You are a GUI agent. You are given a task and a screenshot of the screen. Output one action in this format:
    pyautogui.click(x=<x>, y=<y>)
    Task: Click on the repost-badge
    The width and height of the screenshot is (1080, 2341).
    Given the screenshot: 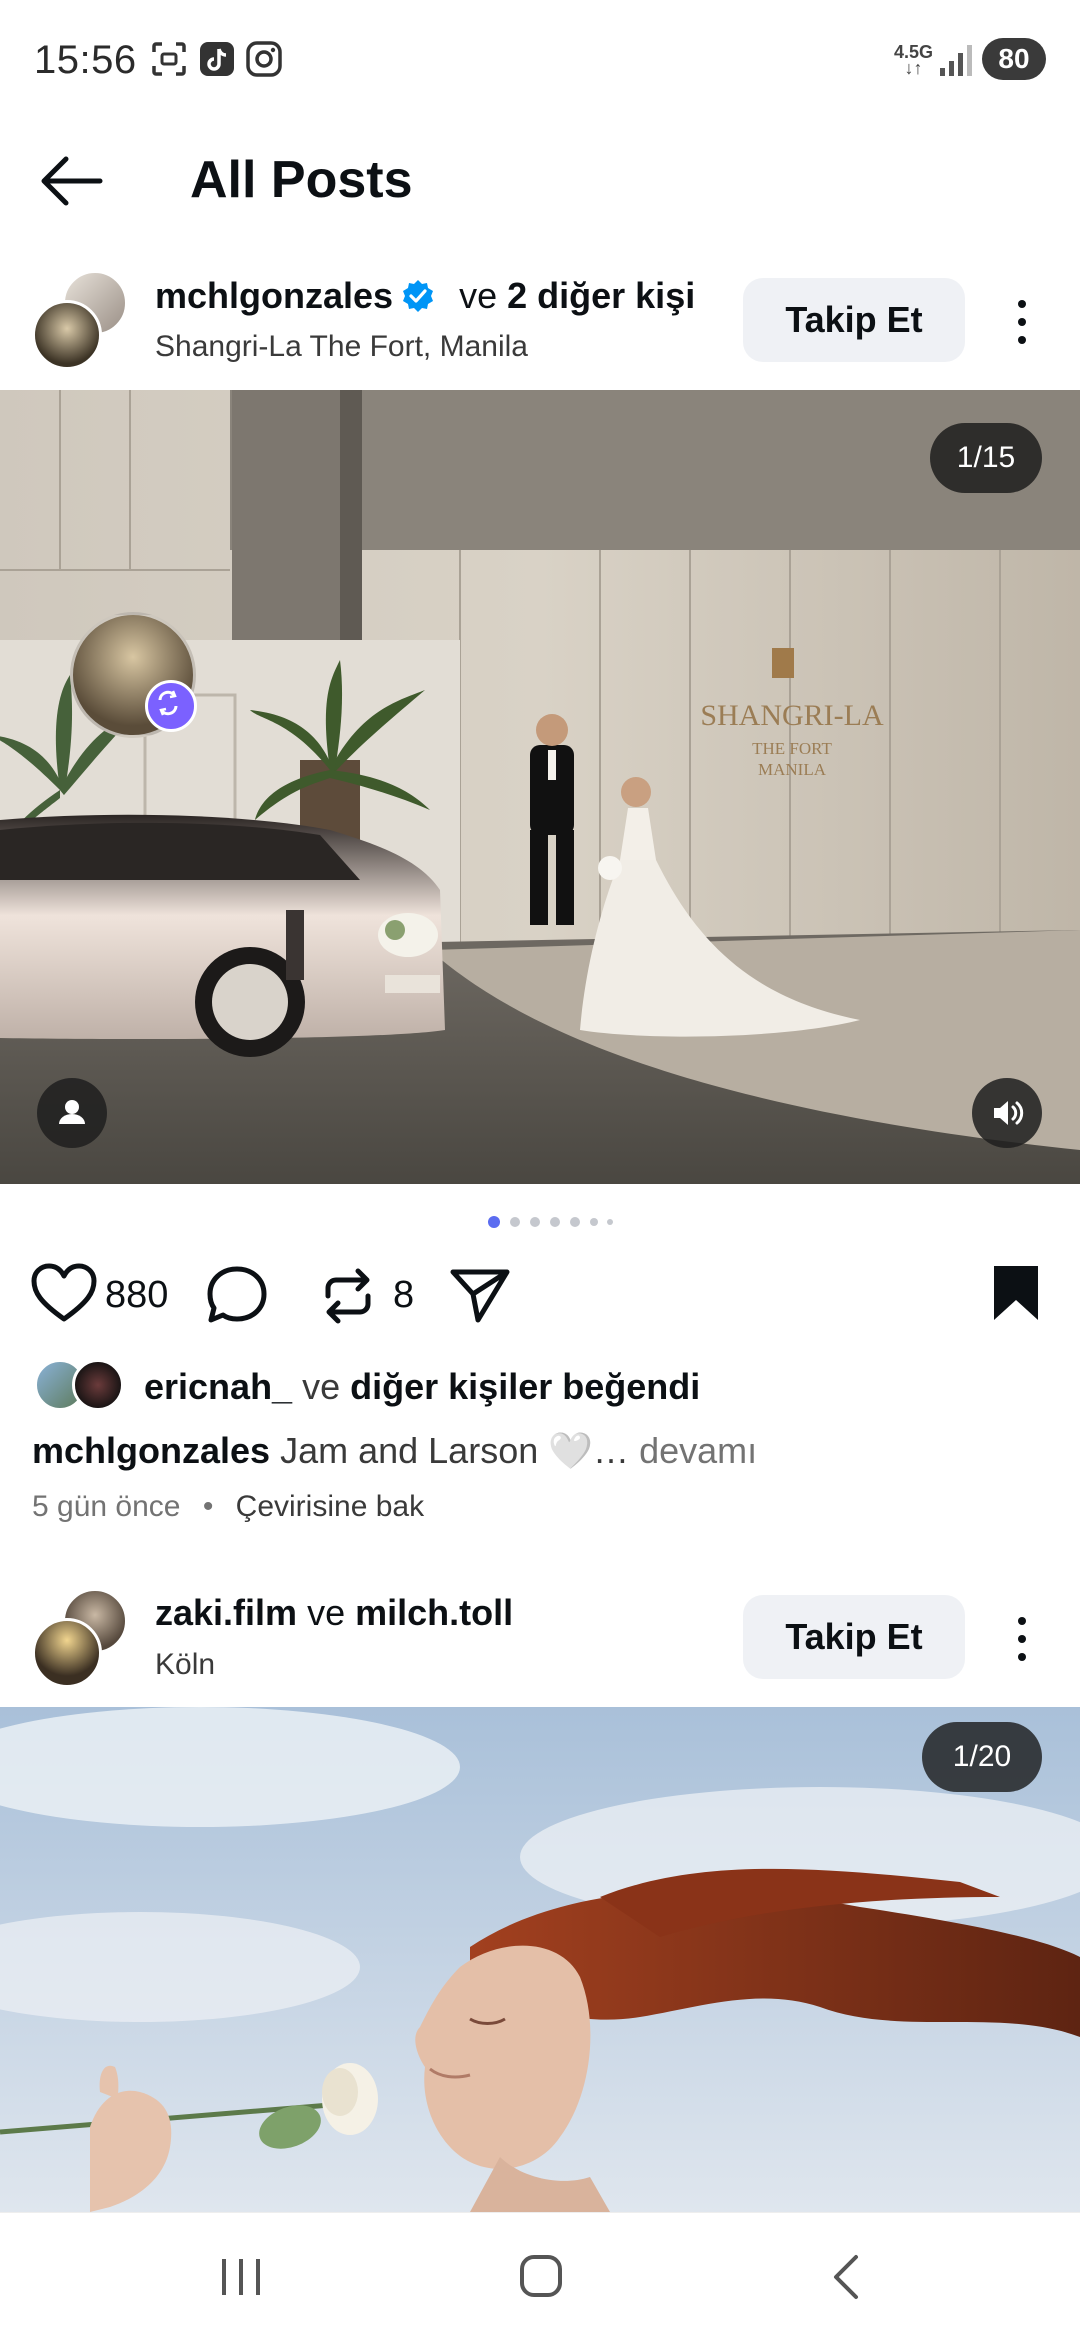 What is the action you would take?
    pyautogui.click(x=171, y=706)
    